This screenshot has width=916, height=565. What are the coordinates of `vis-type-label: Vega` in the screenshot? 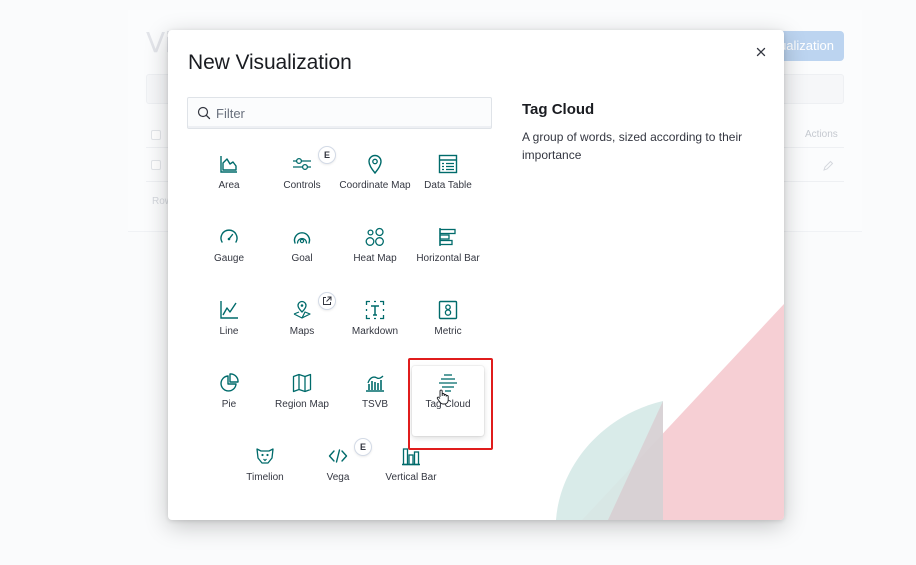 It's located at (338, 477).